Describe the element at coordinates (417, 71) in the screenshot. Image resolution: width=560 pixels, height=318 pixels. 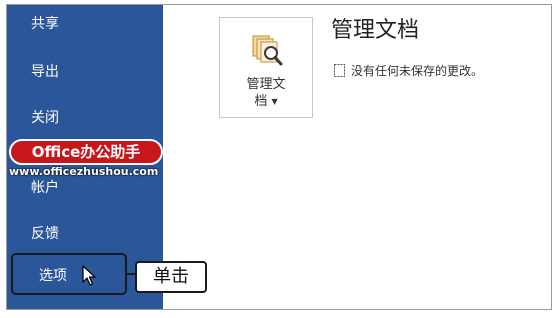
I see `unsaved-changes-note: 没有任何未保存的更改。` at that location.